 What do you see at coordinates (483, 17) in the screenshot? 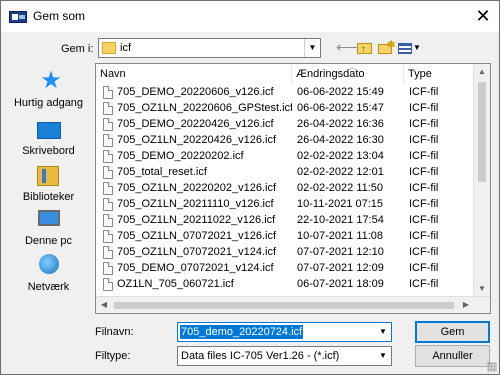
I see `close-button: ✕` at bounding box center [483, 17].